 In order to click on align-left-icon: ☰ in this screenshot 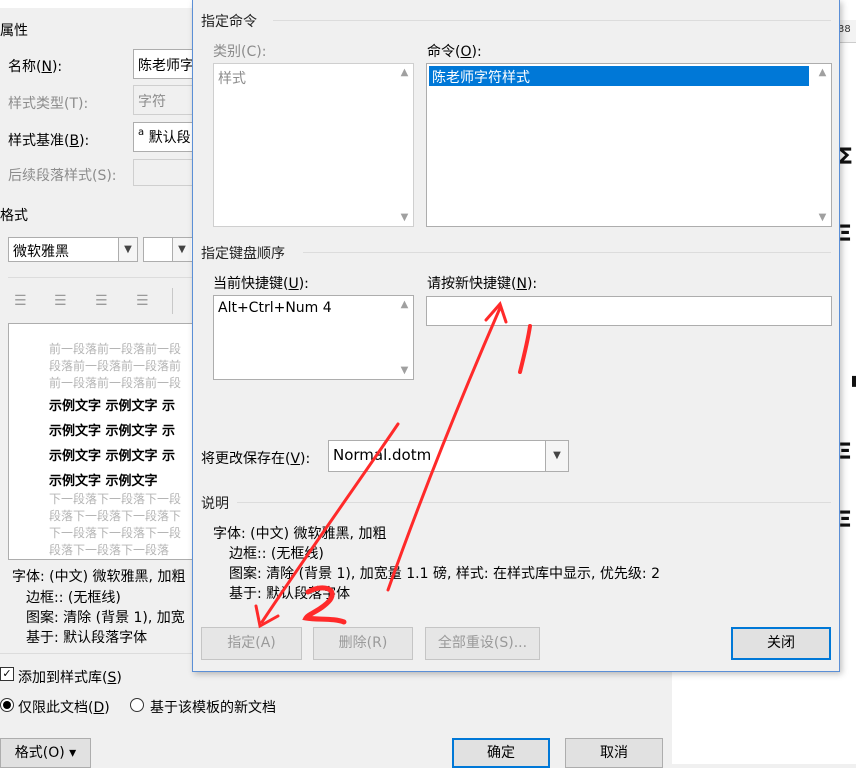, I will do `click(20, 301)`.